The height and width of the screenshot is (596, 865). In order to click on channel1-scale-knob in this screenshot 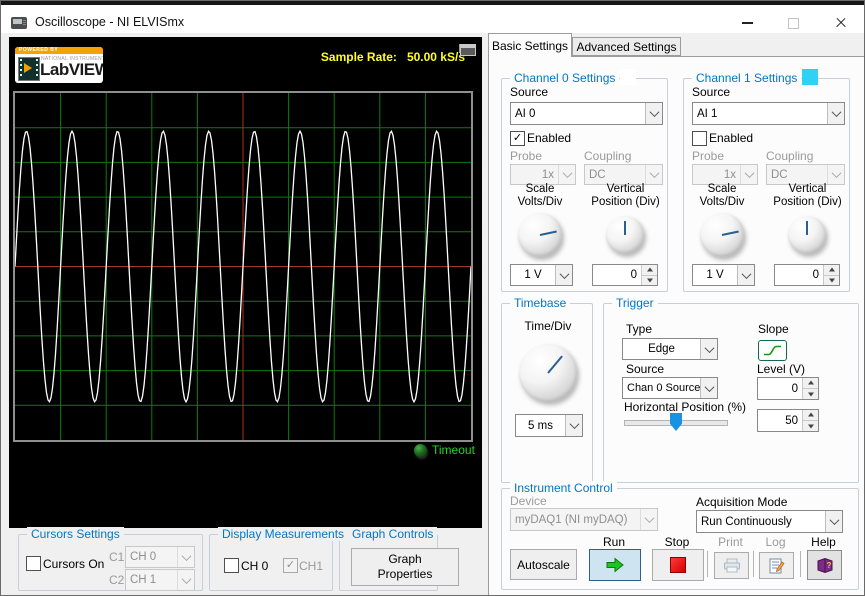, I will do `click(722, 235)`.